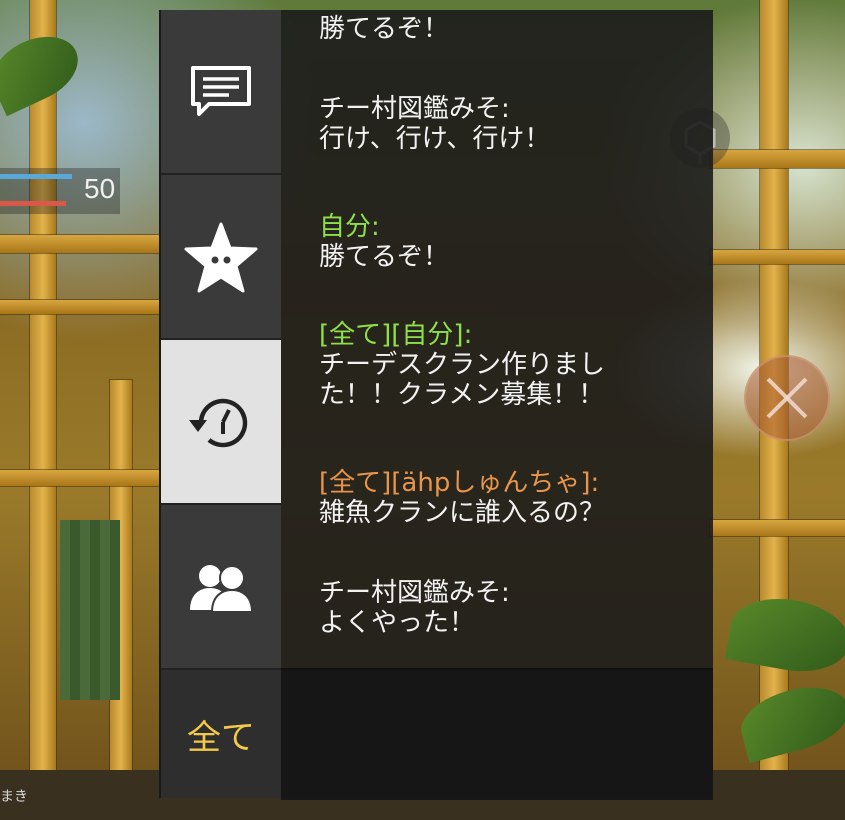  I want to click on history-clock-icon, so click(218, 422).